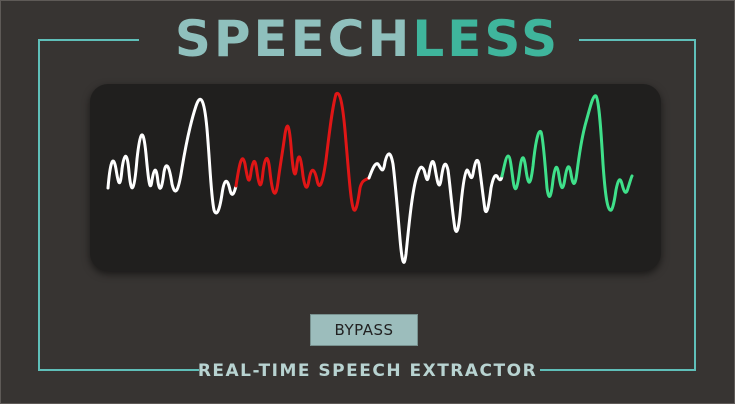  I want to click on extracted-speech-segment, so click(567, 153).